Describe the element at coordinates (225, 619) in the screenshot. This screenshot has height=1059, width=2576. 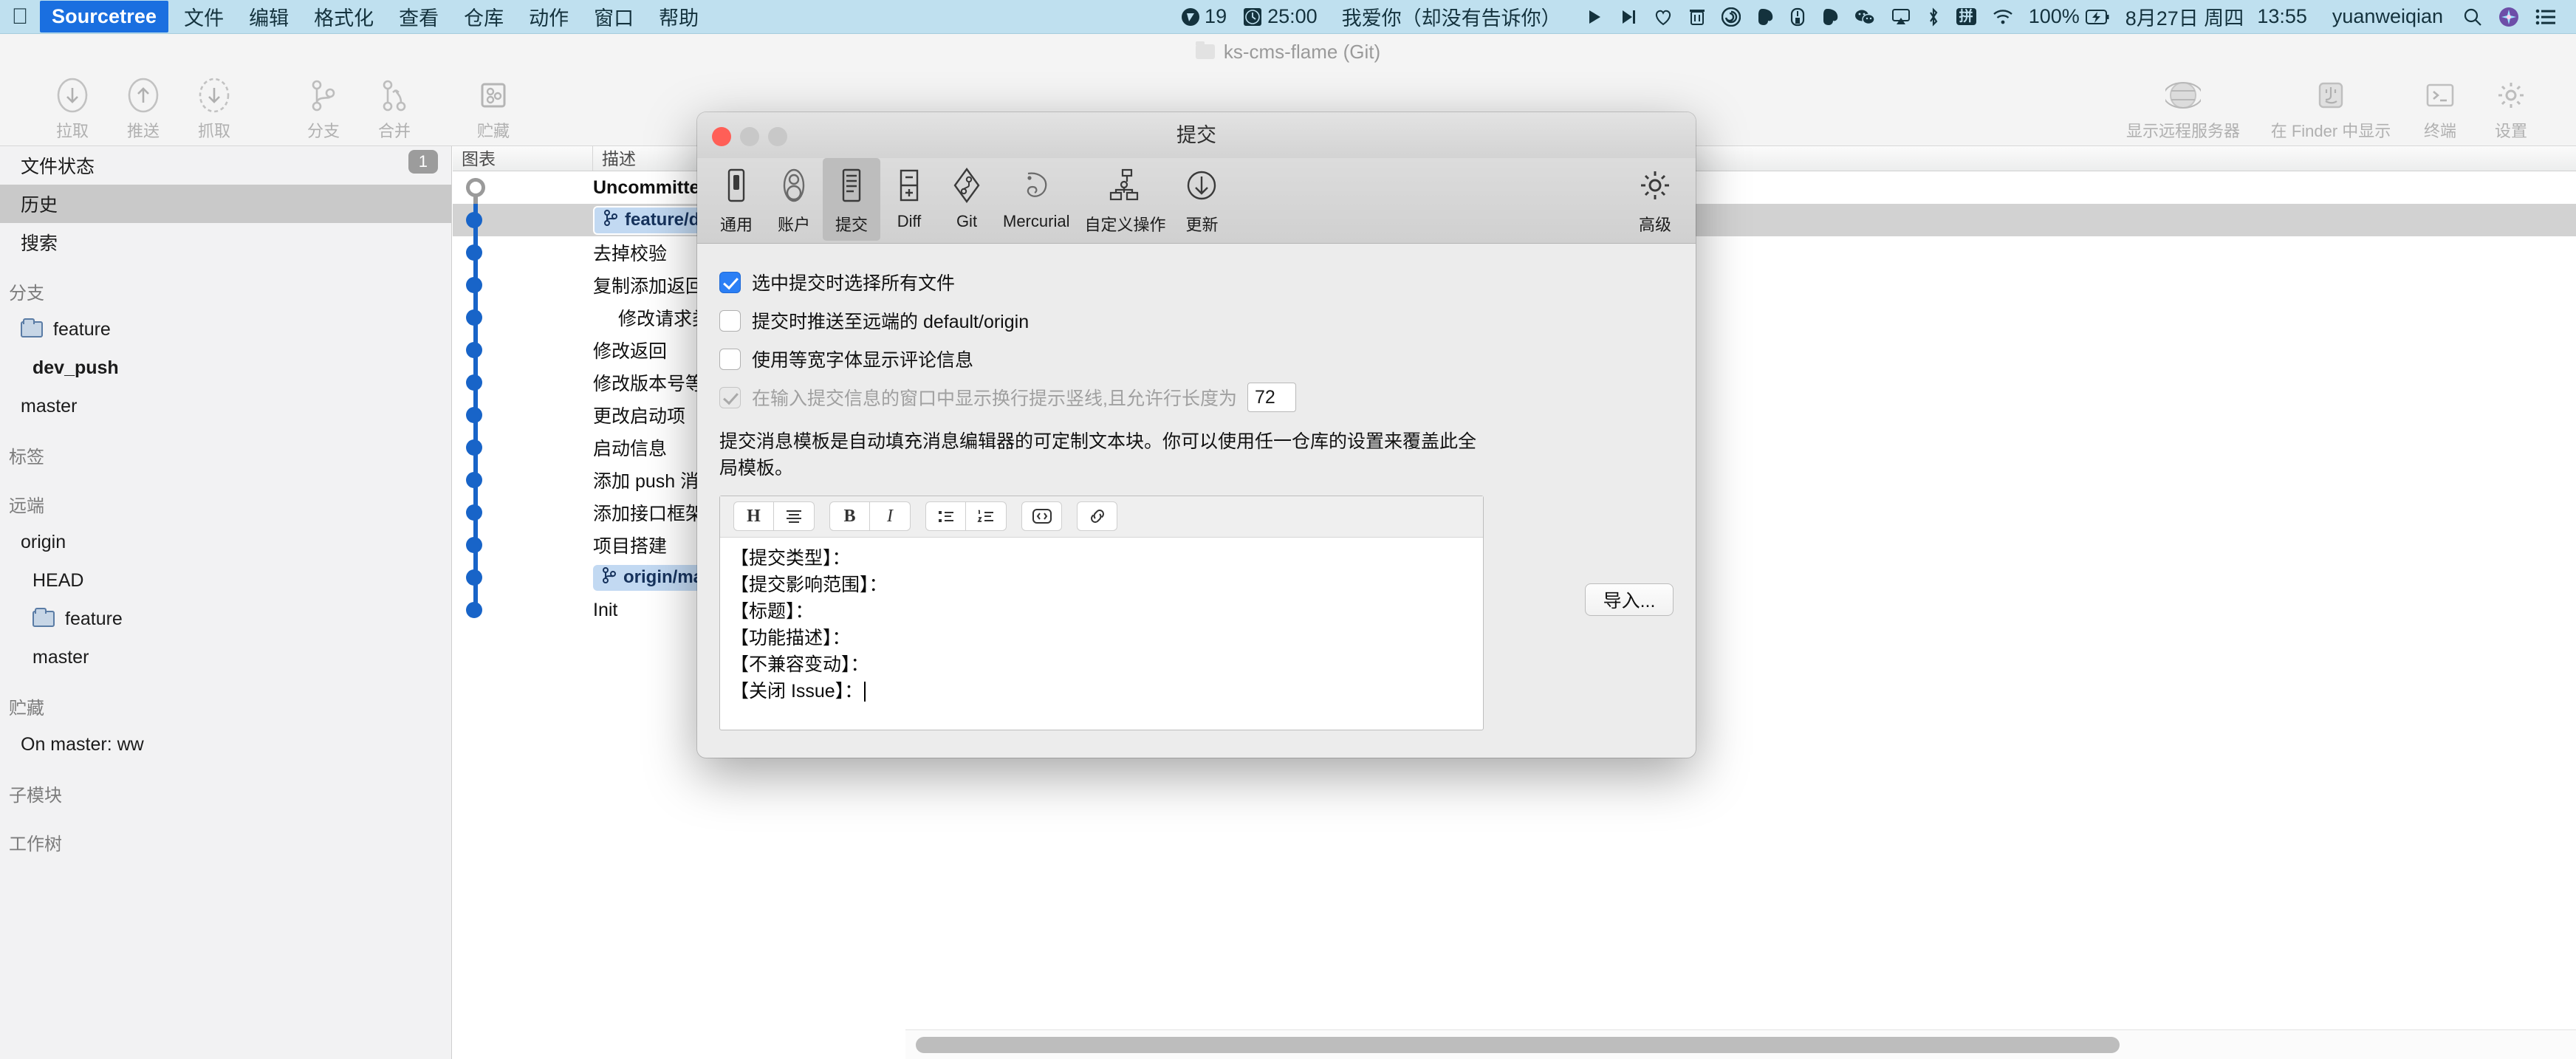
I see `sidebar-item-remote-feature-folder: feature` at that location.